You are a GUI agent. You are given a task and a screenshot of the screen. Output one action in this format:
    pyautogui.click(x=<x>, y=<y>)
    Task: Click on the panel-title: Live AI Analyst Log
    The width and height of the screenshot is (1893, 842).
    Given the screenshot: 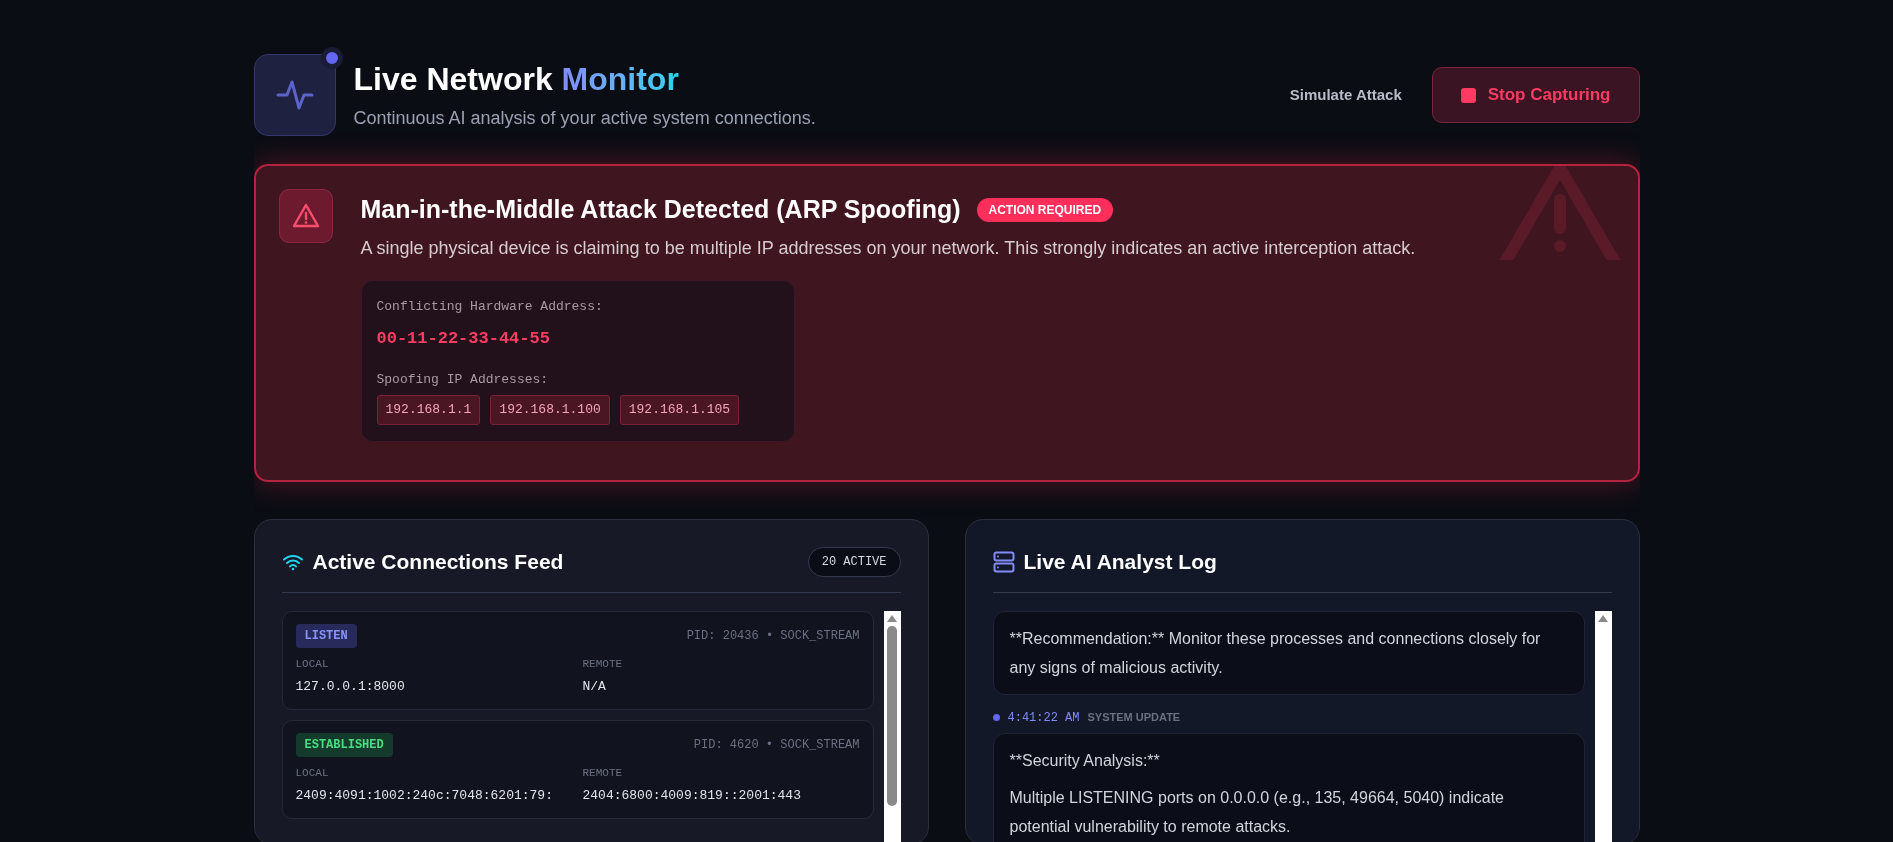 What is the action you would take?
    pyautogui.click(x=1120, y=562)
    